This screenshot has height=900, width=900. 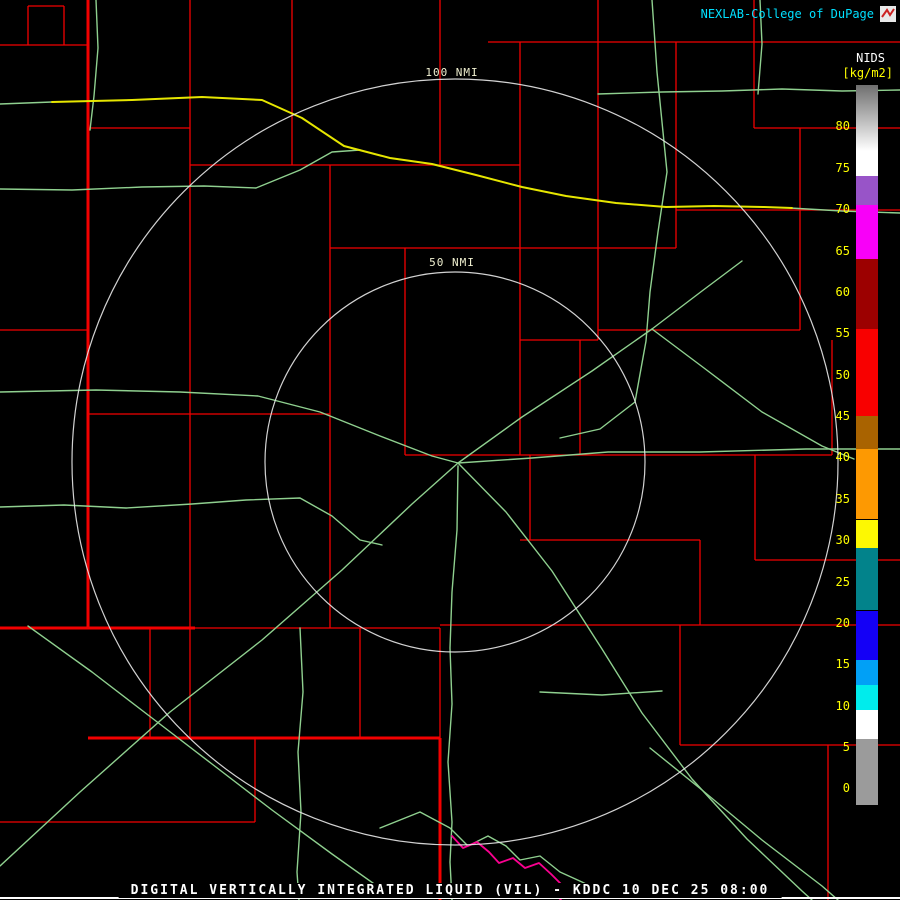 I want to click on colorbar-tick-label: 5, so click(x=846, y=747).